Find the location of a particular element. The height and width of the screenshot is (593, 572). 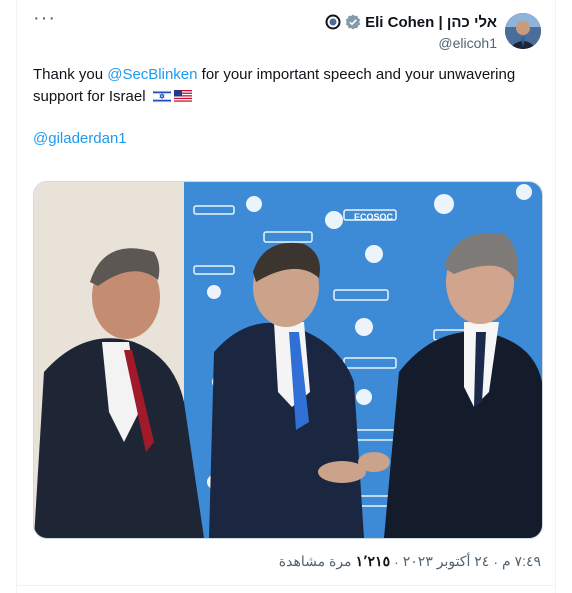

flag-usa-icon is located at coordinates (182, 99).